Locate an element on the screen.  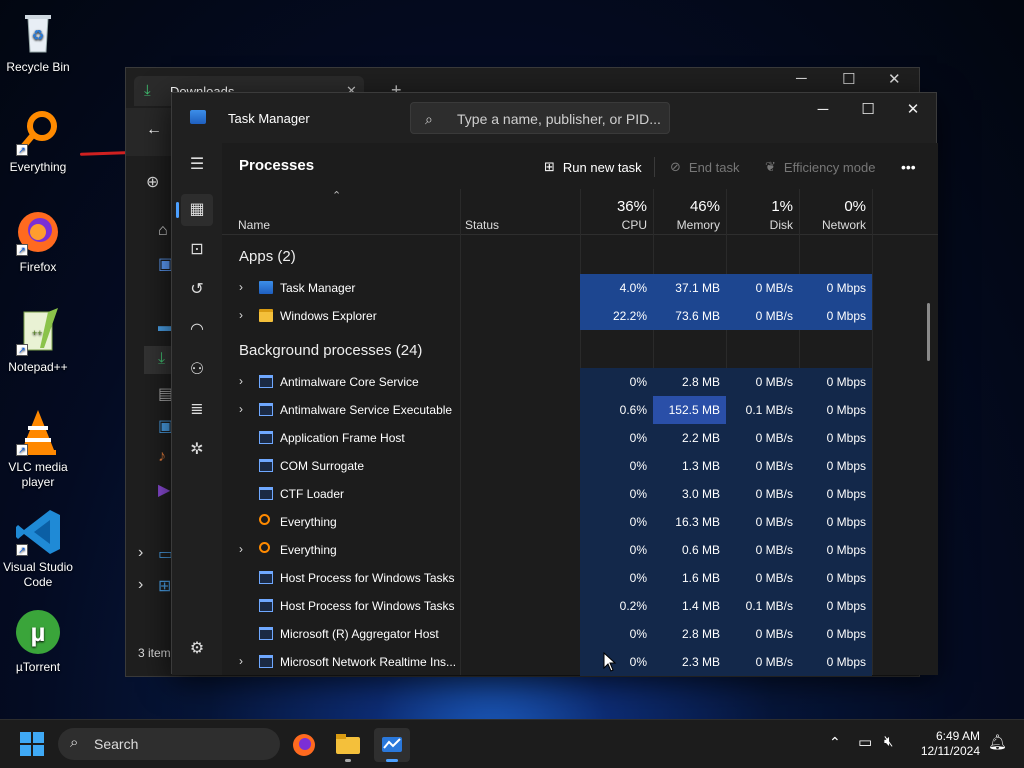
desktop-icon-vscode: ↗ Visual Studio Code is located at coordinates (38, 549).